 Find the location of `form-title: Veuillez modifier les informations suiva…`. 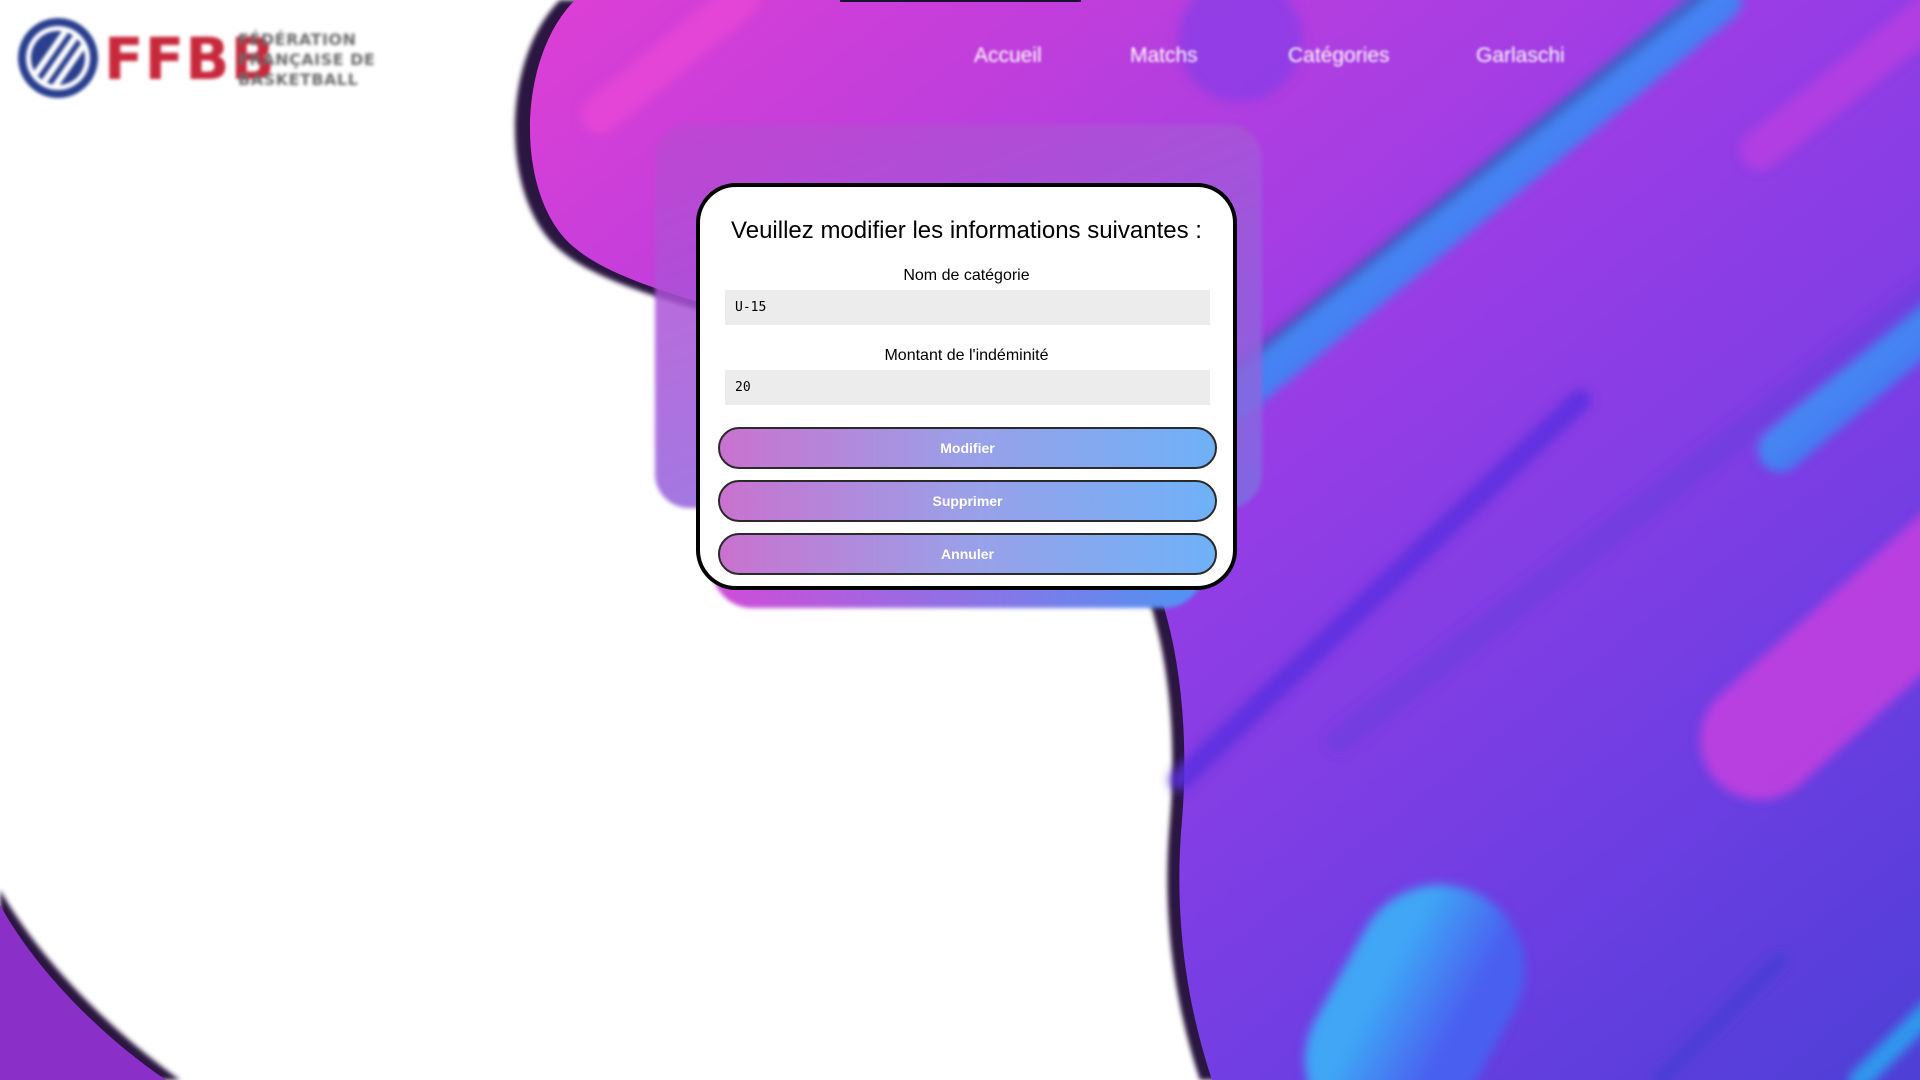

form-title: Veuillez modifier les informations suiva… is located at coordinates (966, 230).